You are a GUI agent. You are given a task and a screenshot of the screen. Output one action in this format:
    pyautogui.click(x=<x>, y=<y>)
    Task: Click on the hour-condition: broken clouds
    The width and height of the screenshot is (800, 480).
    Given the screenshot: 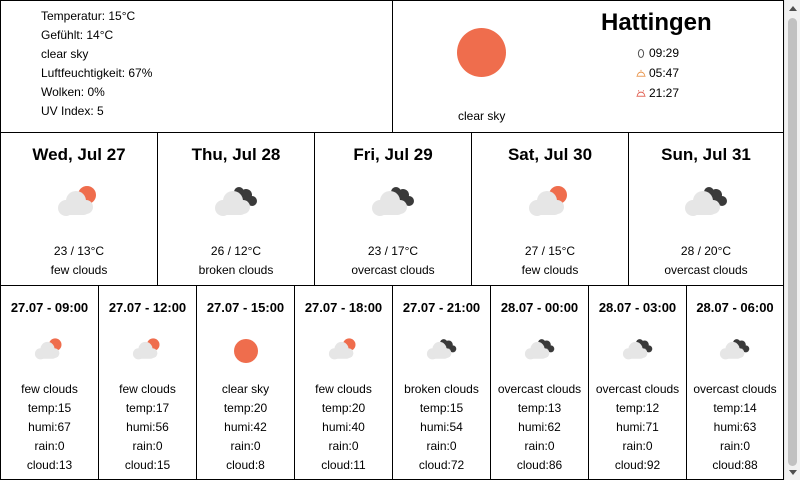 What is the action you would take?
    pyautogui.click(x=441, y=389)
    